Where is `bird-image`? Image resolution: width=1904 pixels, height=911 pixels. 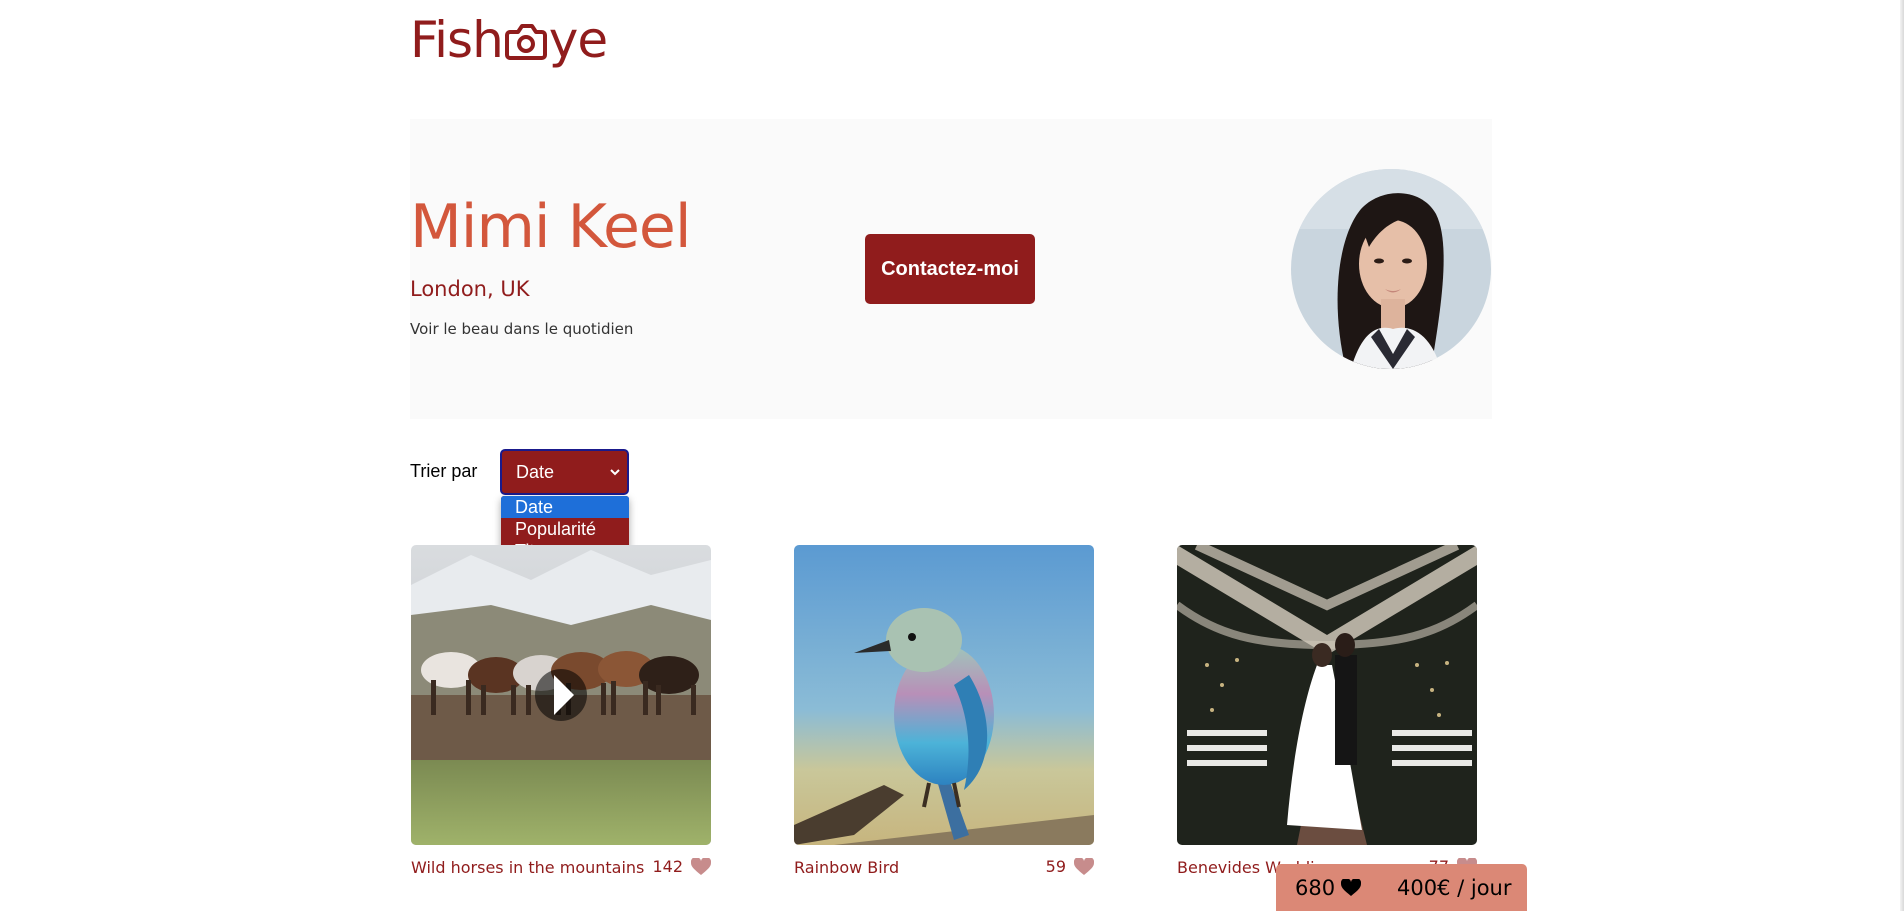 bird-image is located at coordinates (944, 695).